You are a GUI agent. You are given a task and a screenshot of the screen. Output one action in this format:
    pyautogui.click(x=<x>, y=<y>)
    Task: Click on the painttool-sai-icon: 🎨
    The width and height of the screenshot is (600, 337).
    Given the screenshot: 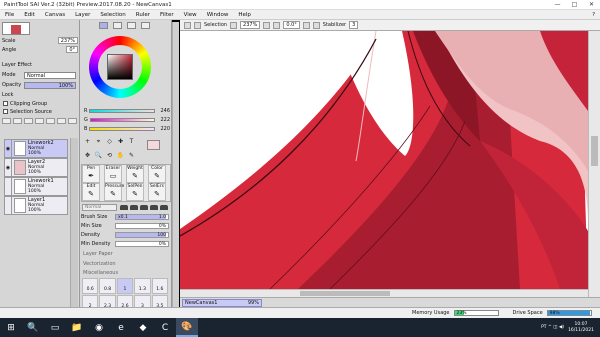 What is the action you would take?
    pyautogui.click(x=187, y=327)
    